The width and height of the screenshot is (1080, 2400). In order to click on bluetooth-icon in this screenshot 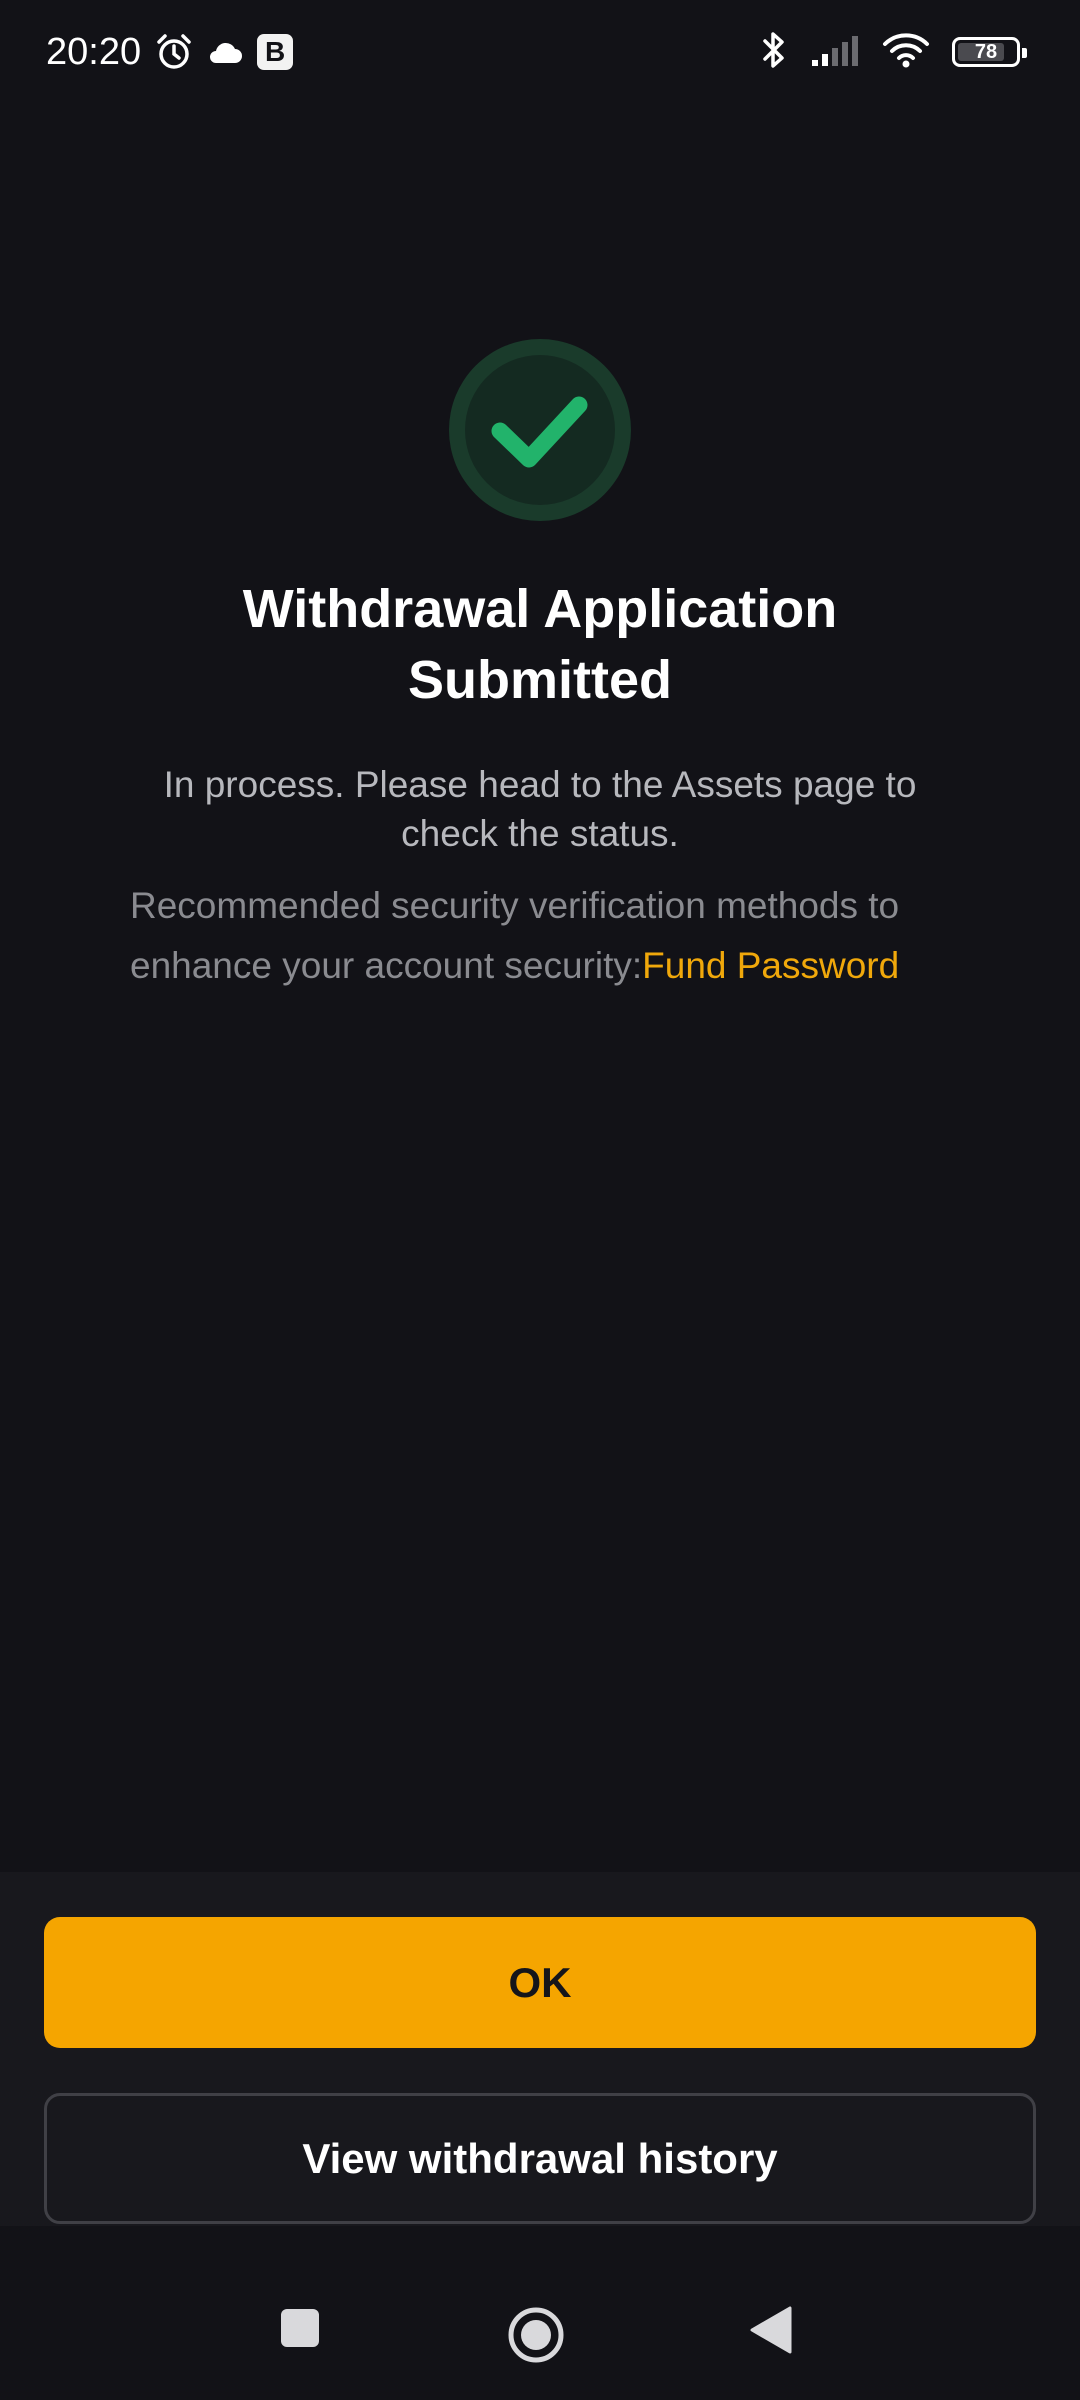, I will do `click(774, 52)`.